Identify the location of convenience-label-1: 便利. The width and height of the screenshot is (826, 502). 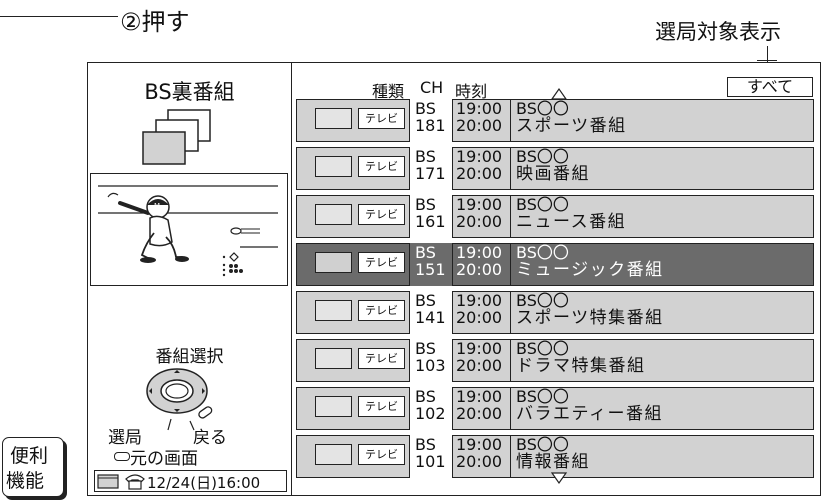
(29, 456).